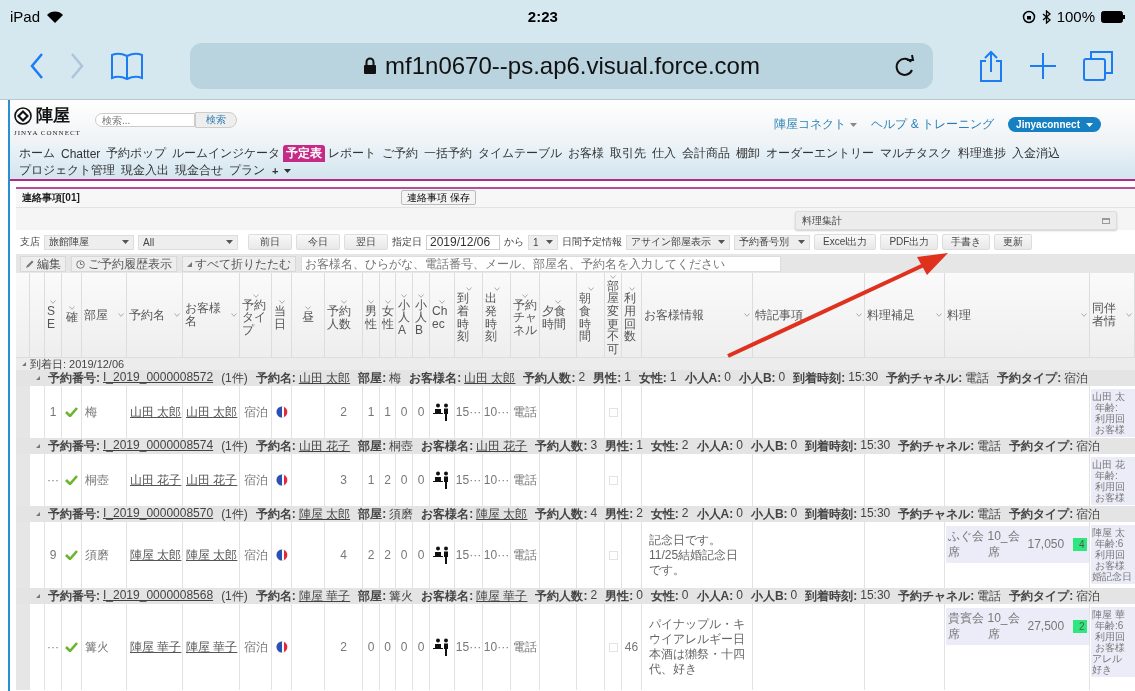 The width and height of the screenshot is (1135, 691). I want to click on room-view-select: アサイン部屋表示, so click(678, 242).